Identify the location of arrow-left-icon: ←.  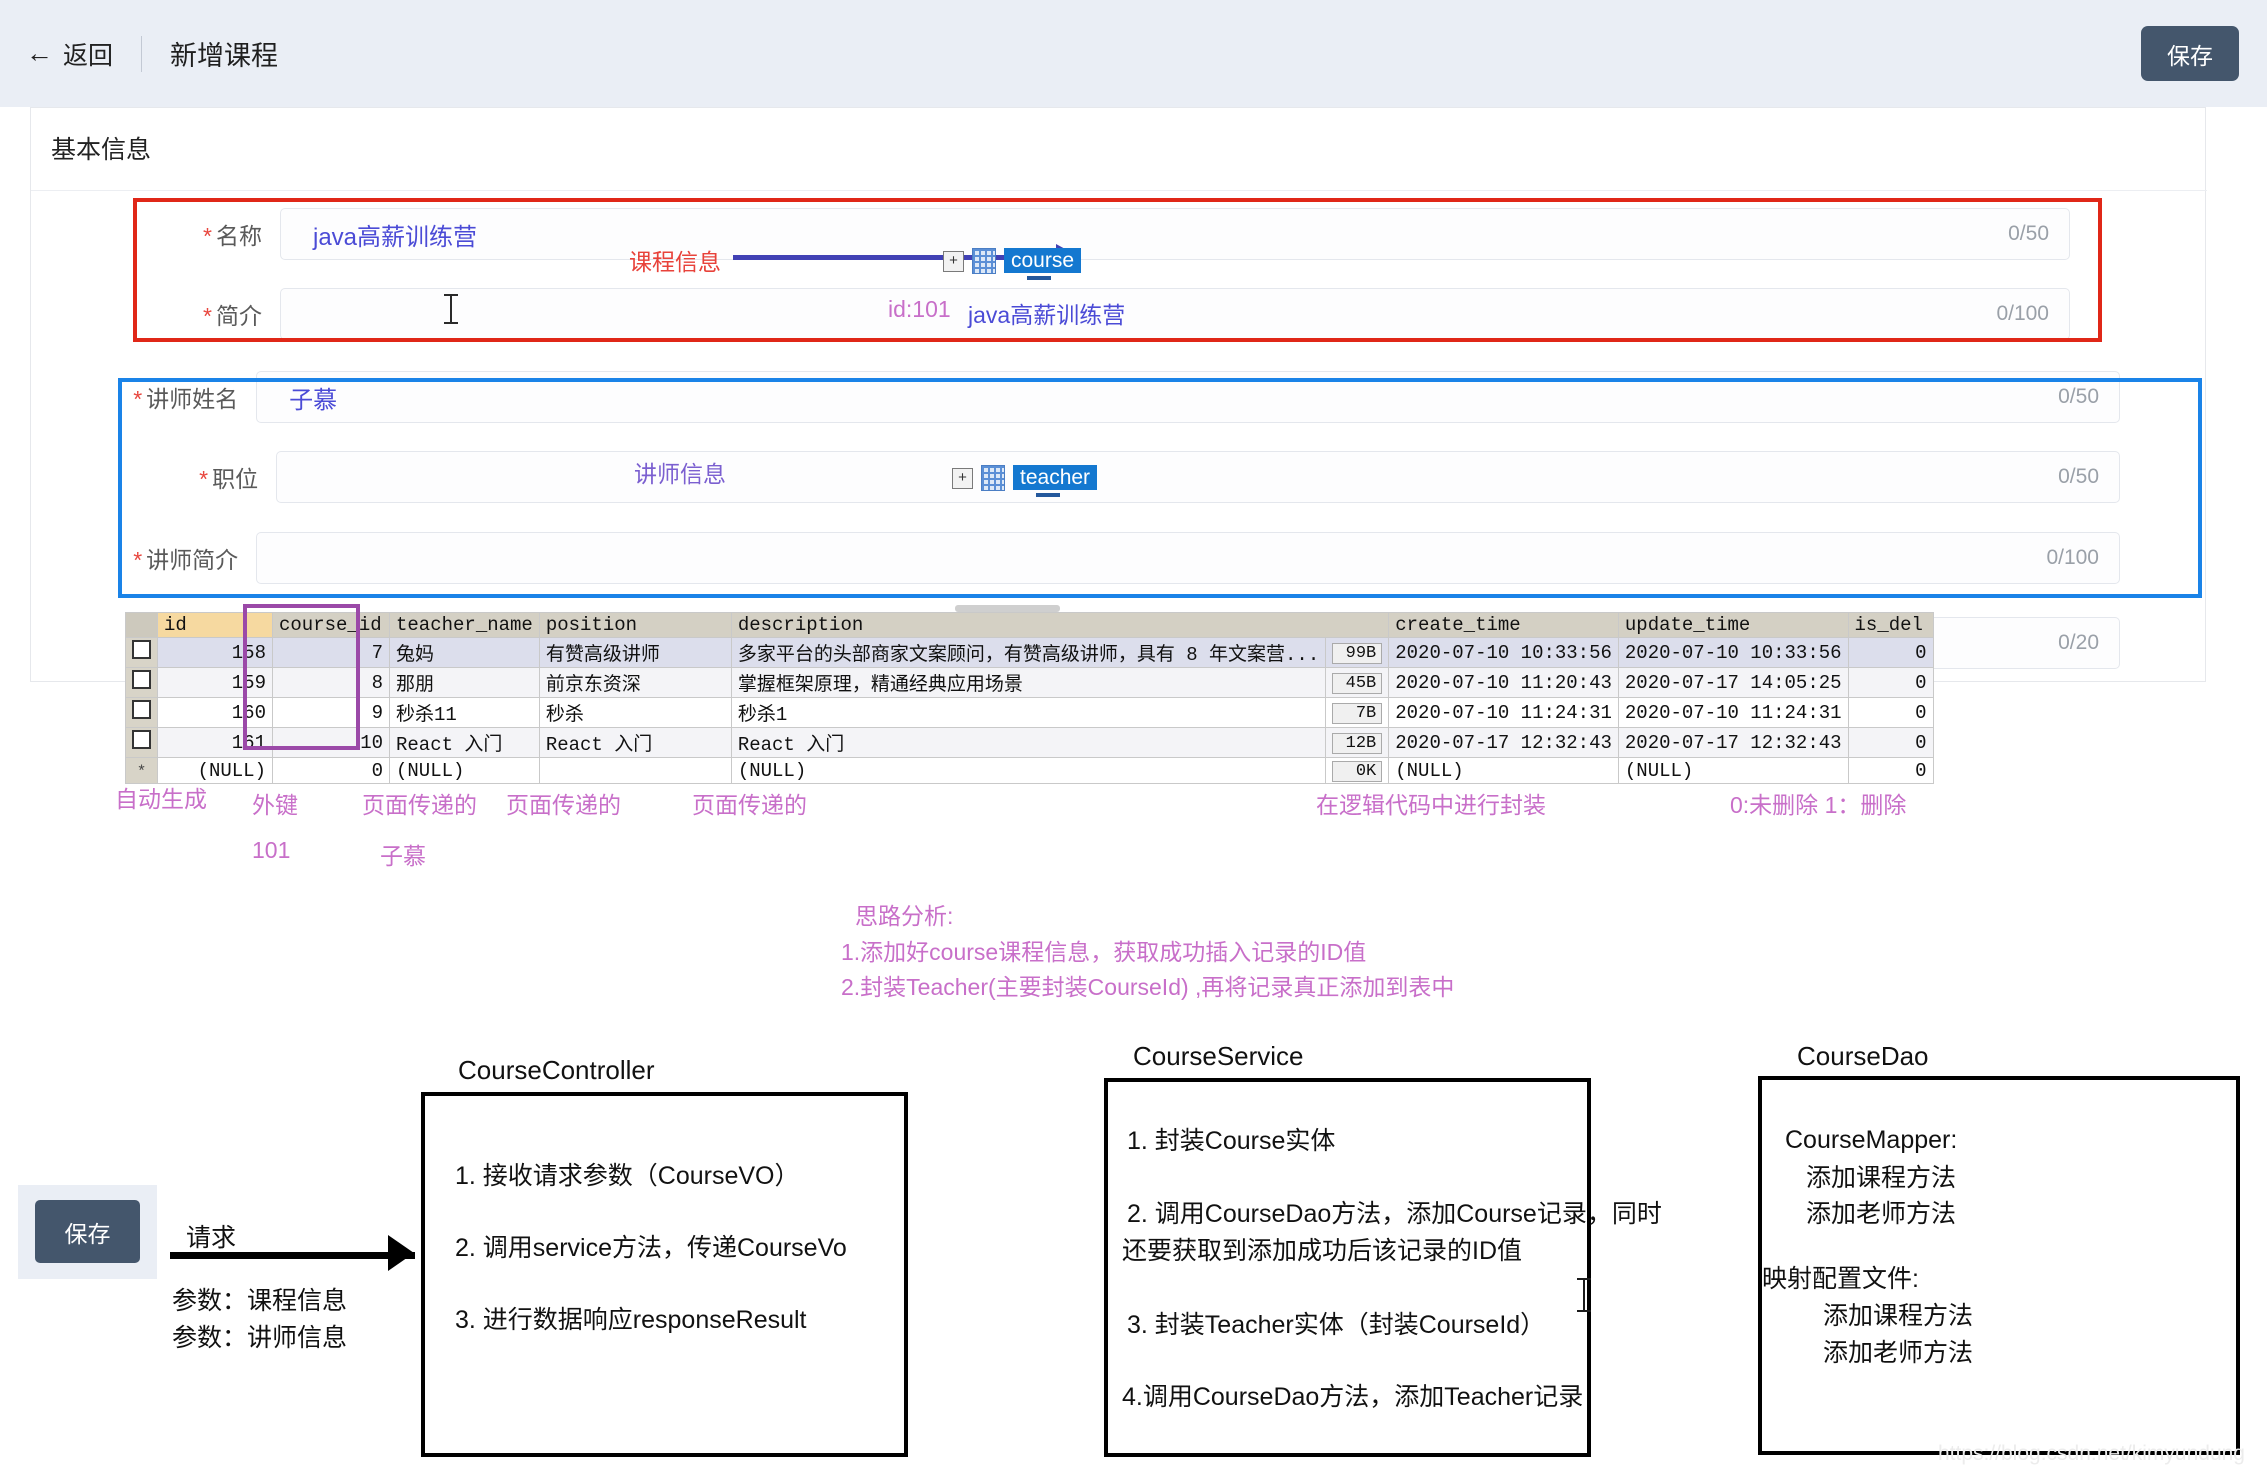
(39, 53).